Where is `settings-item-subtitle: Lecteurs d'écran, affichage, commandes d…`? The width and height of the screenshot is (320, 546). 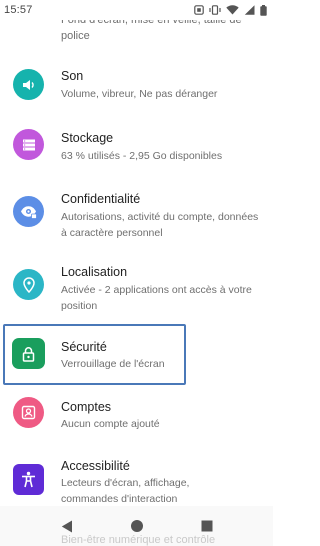
settings-item-subtitle: Lecteurs d'écran, affichage, commandes d… is located at coordinates (125, 491).